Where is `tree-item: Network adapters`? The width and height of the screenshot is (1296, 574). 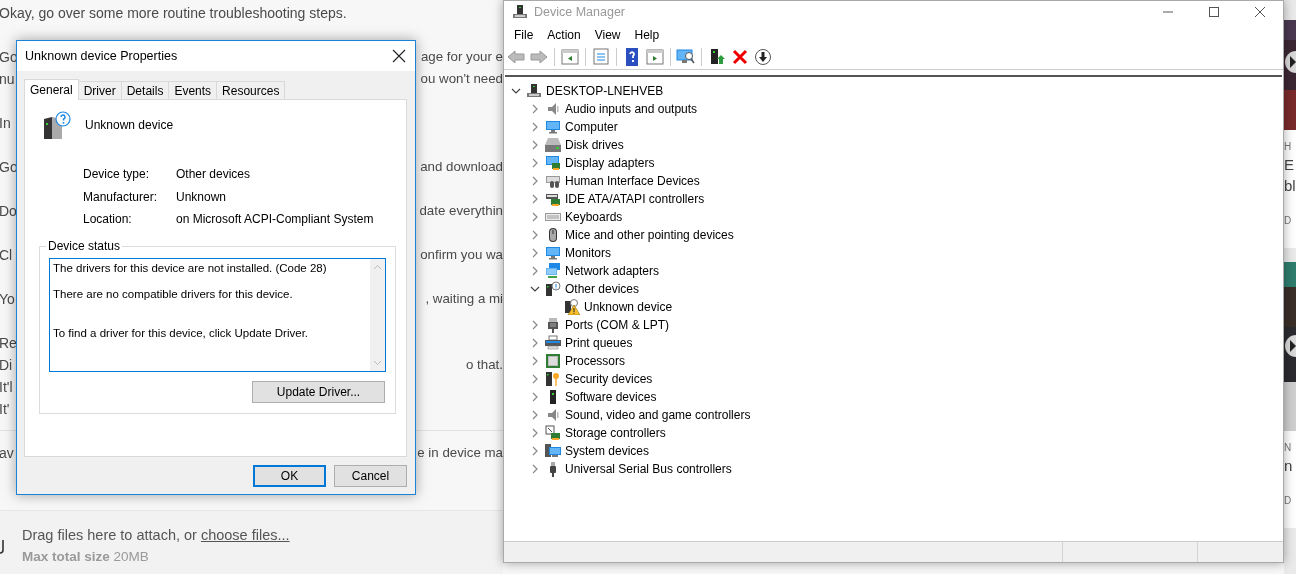
tree-item: Network adapters is located at coordinates (612, 271).